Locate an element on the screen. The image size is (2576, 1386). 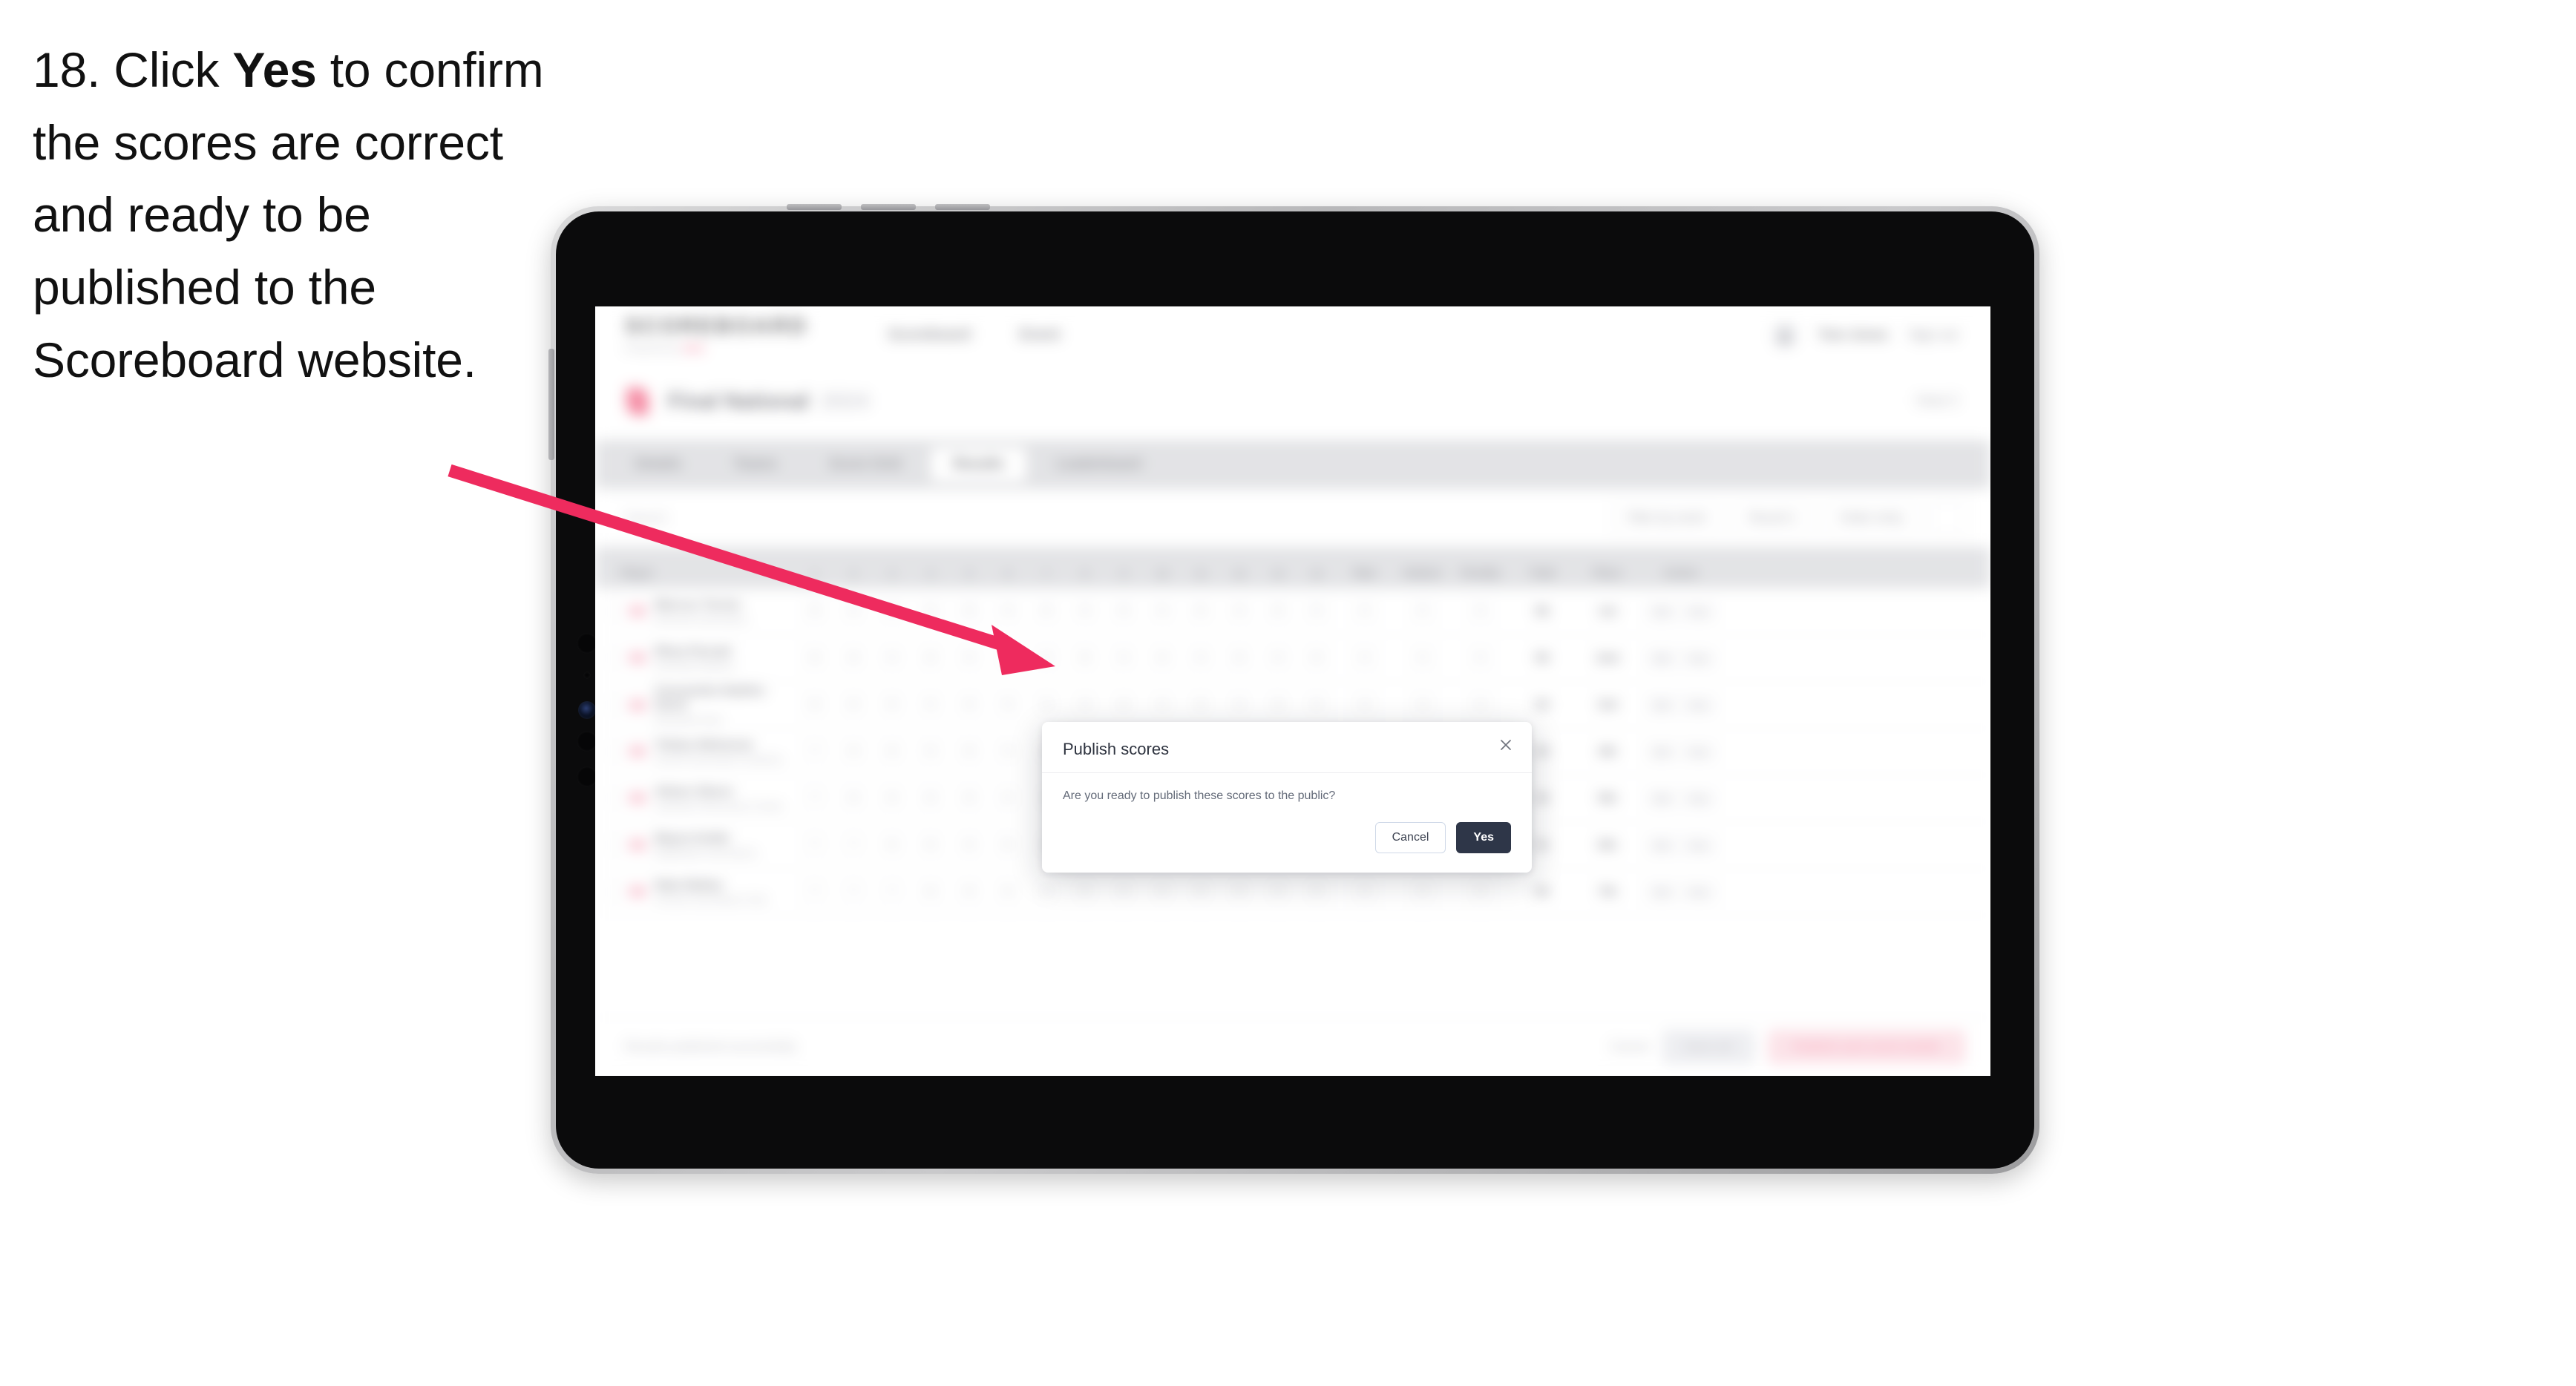
cancel-button: Cancel is located at coordinates (1410, 837).